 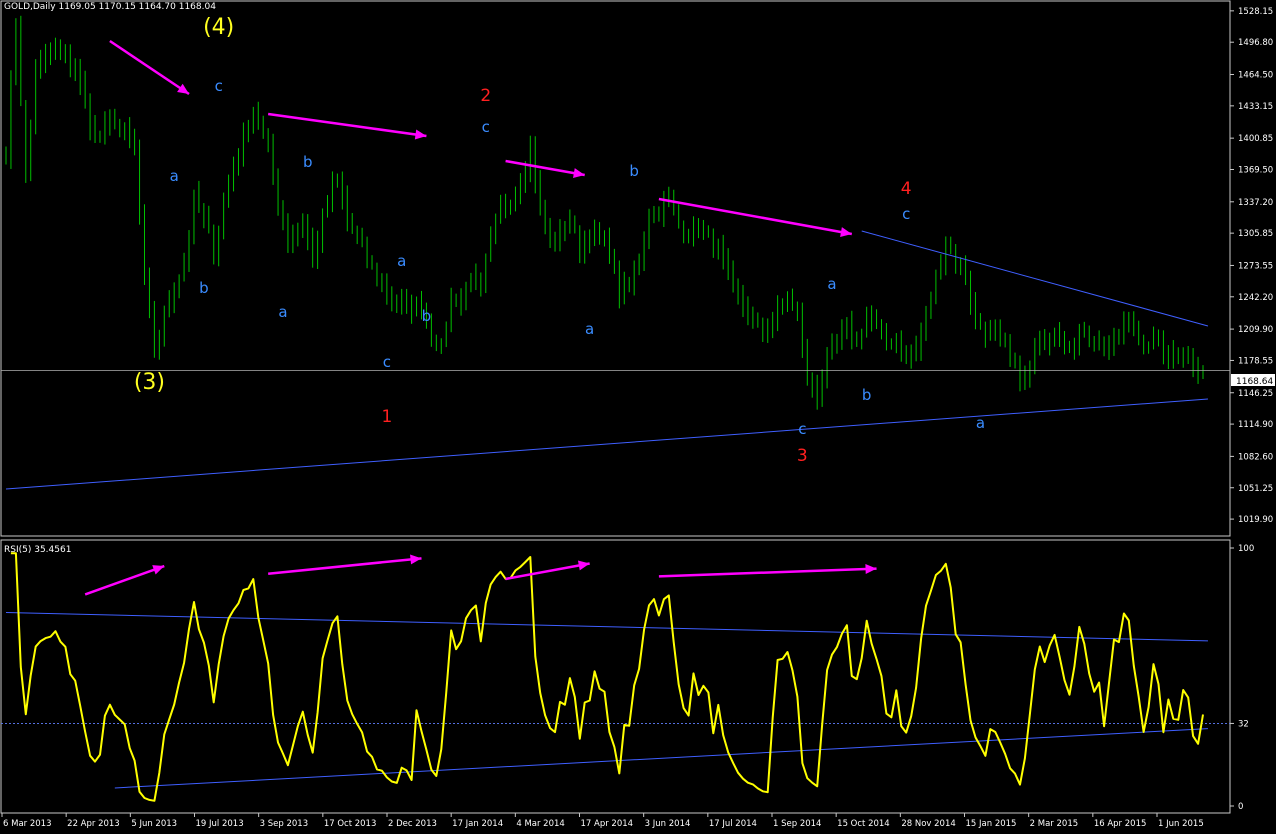 I want to click on x-tick-label: 15 Jan 2015, so click(x=991, y=824).